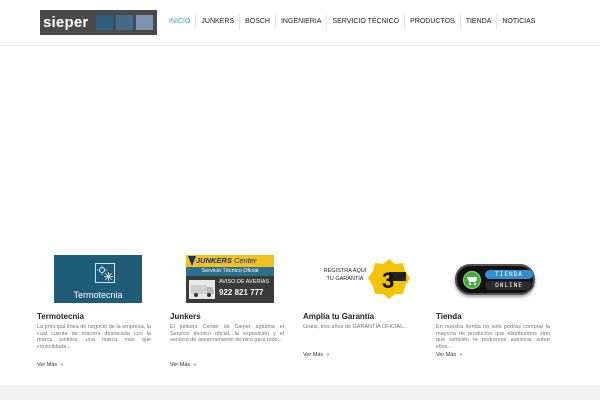  I want to click on nav-item-junkers: JUNKERS, so click(217, 22).